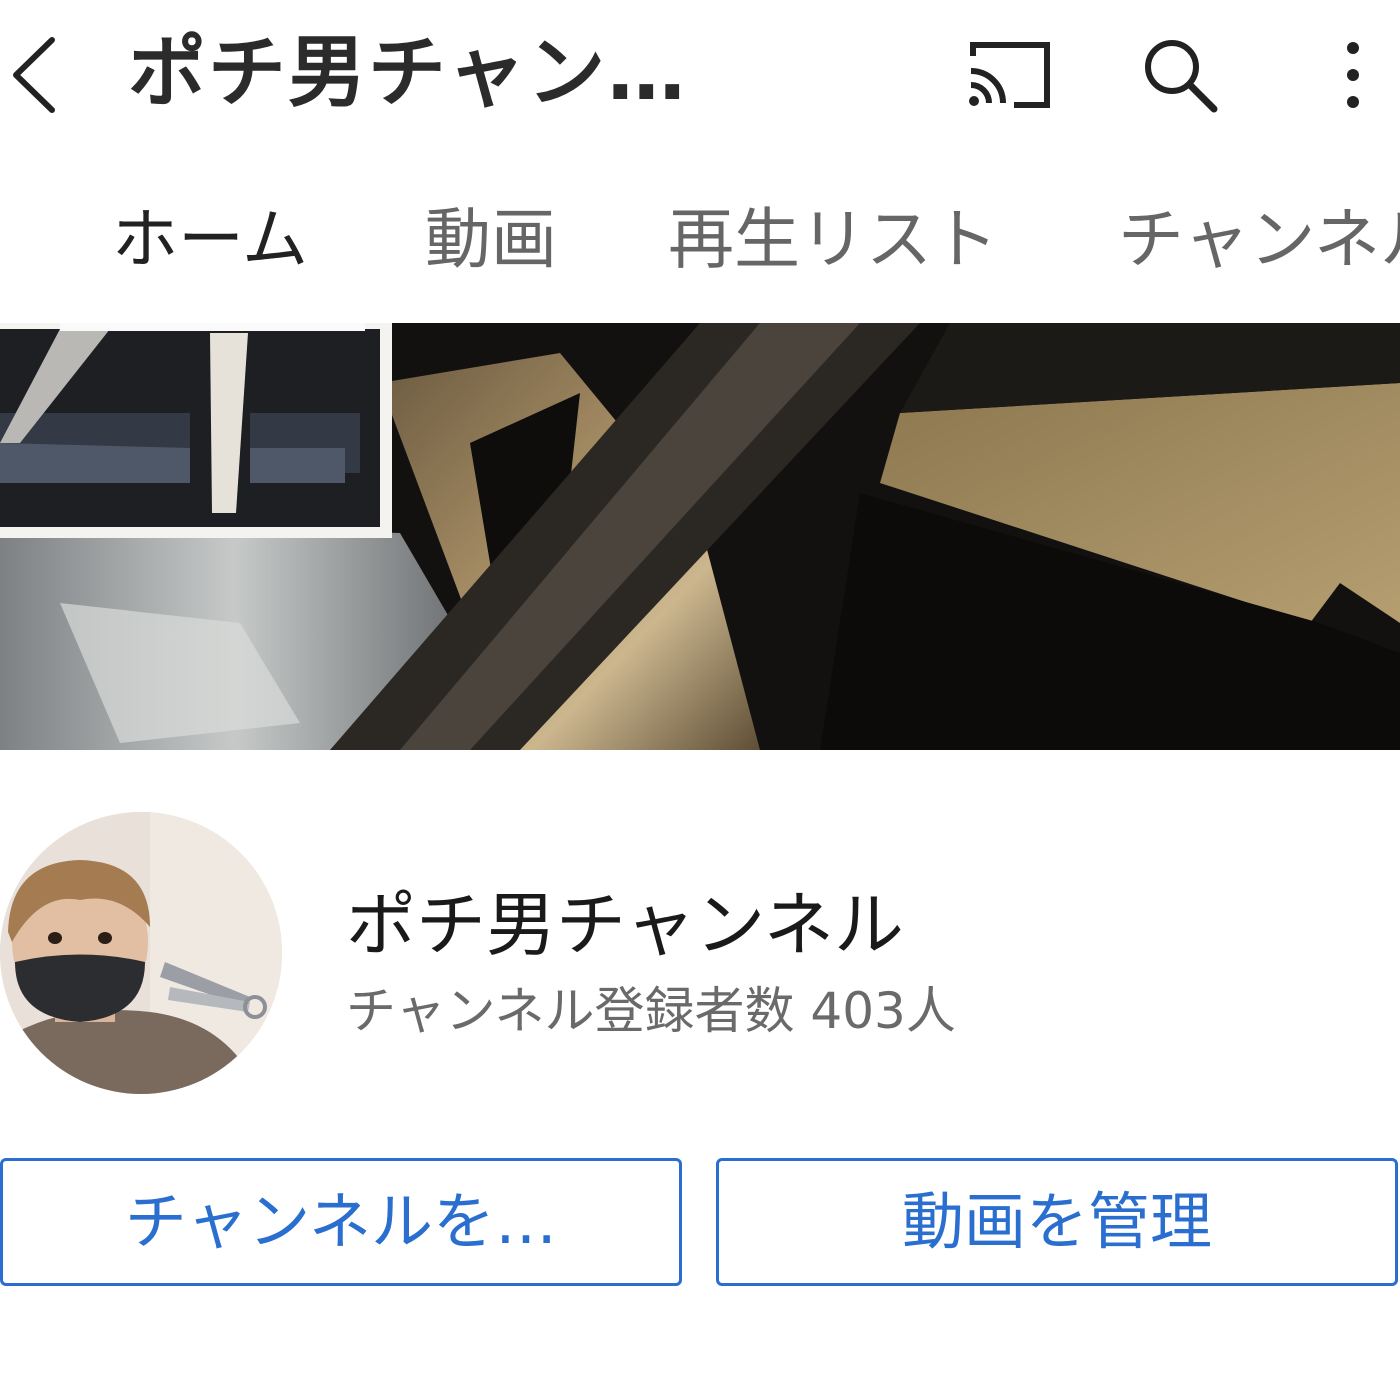  I want to click on more-options-button, so click(1351, 75).